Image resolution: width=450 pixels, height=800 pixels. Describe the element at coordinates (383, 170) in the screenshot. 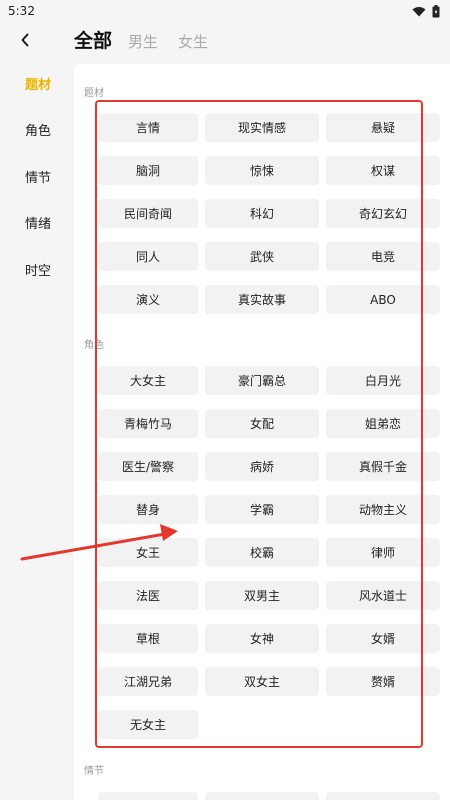

I see `tag-chip: 权谋` at that location.